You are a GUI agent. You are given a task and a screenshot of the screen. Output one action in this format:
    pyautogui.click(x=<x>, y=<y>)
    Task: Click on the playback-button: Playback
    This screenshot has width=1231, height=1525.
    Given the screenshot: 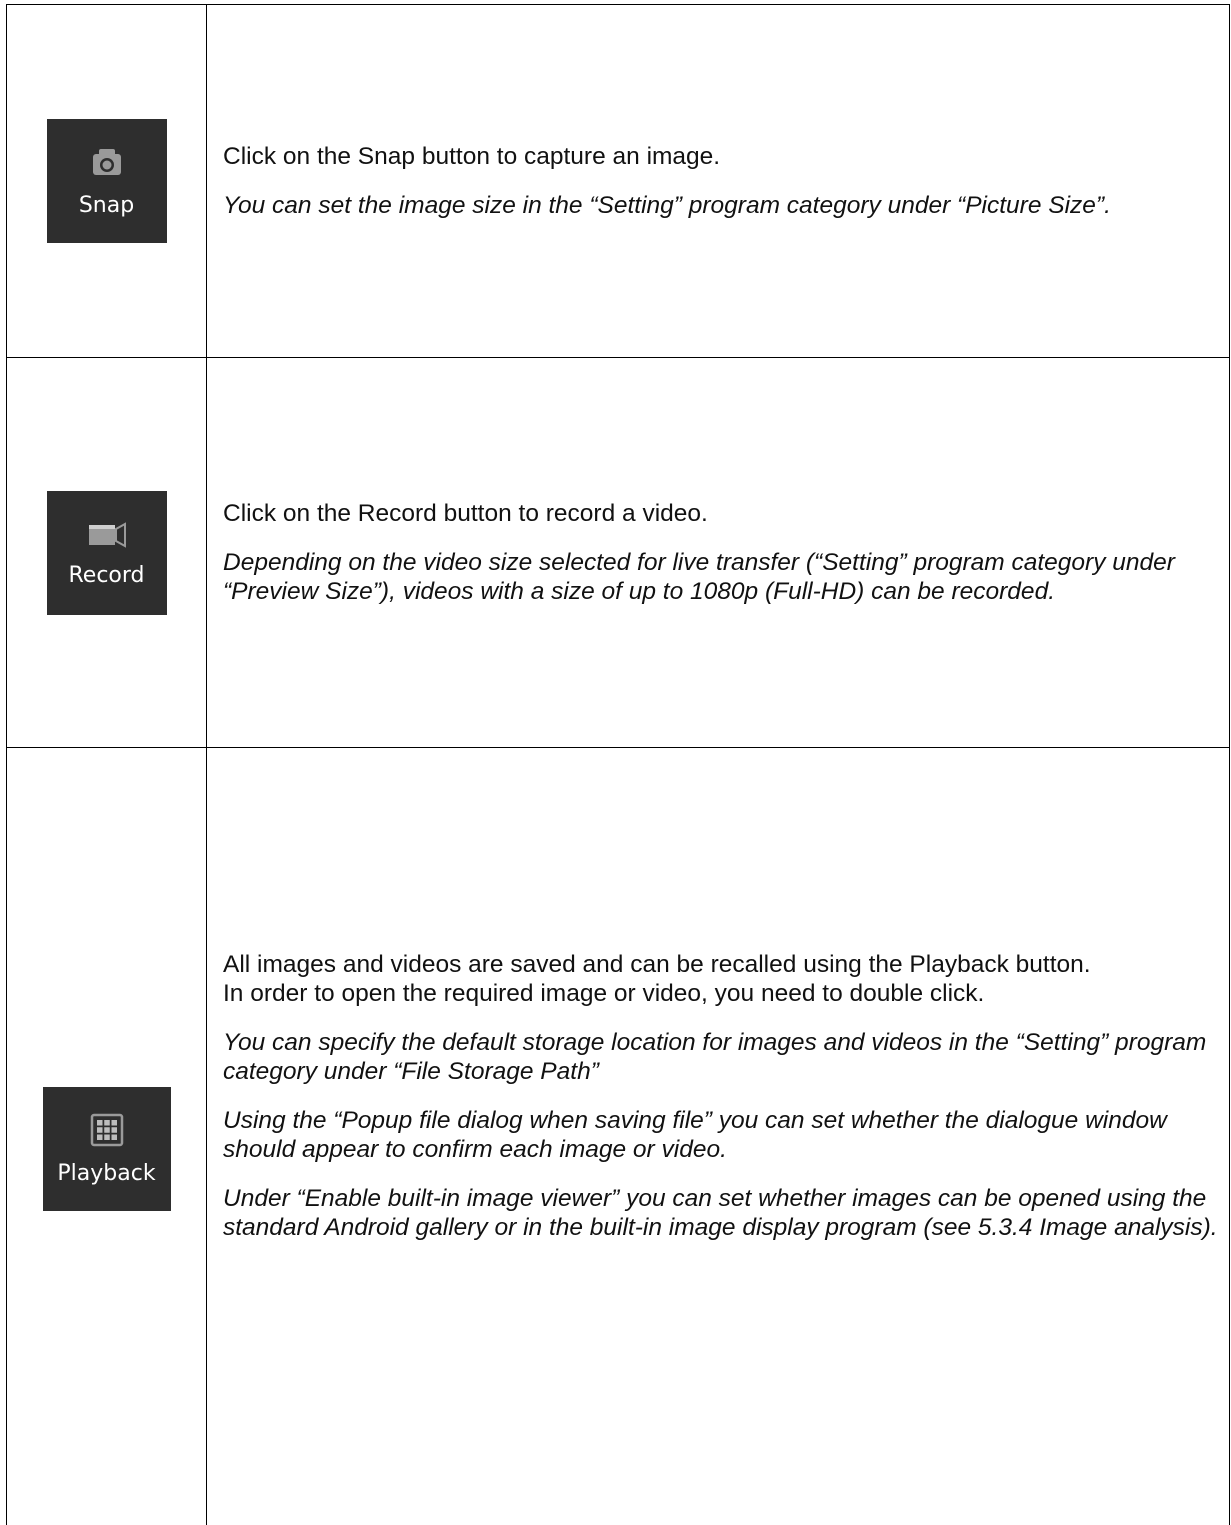 What is the action you would take?
    pyautogui.click(x=106, y=1149)
    